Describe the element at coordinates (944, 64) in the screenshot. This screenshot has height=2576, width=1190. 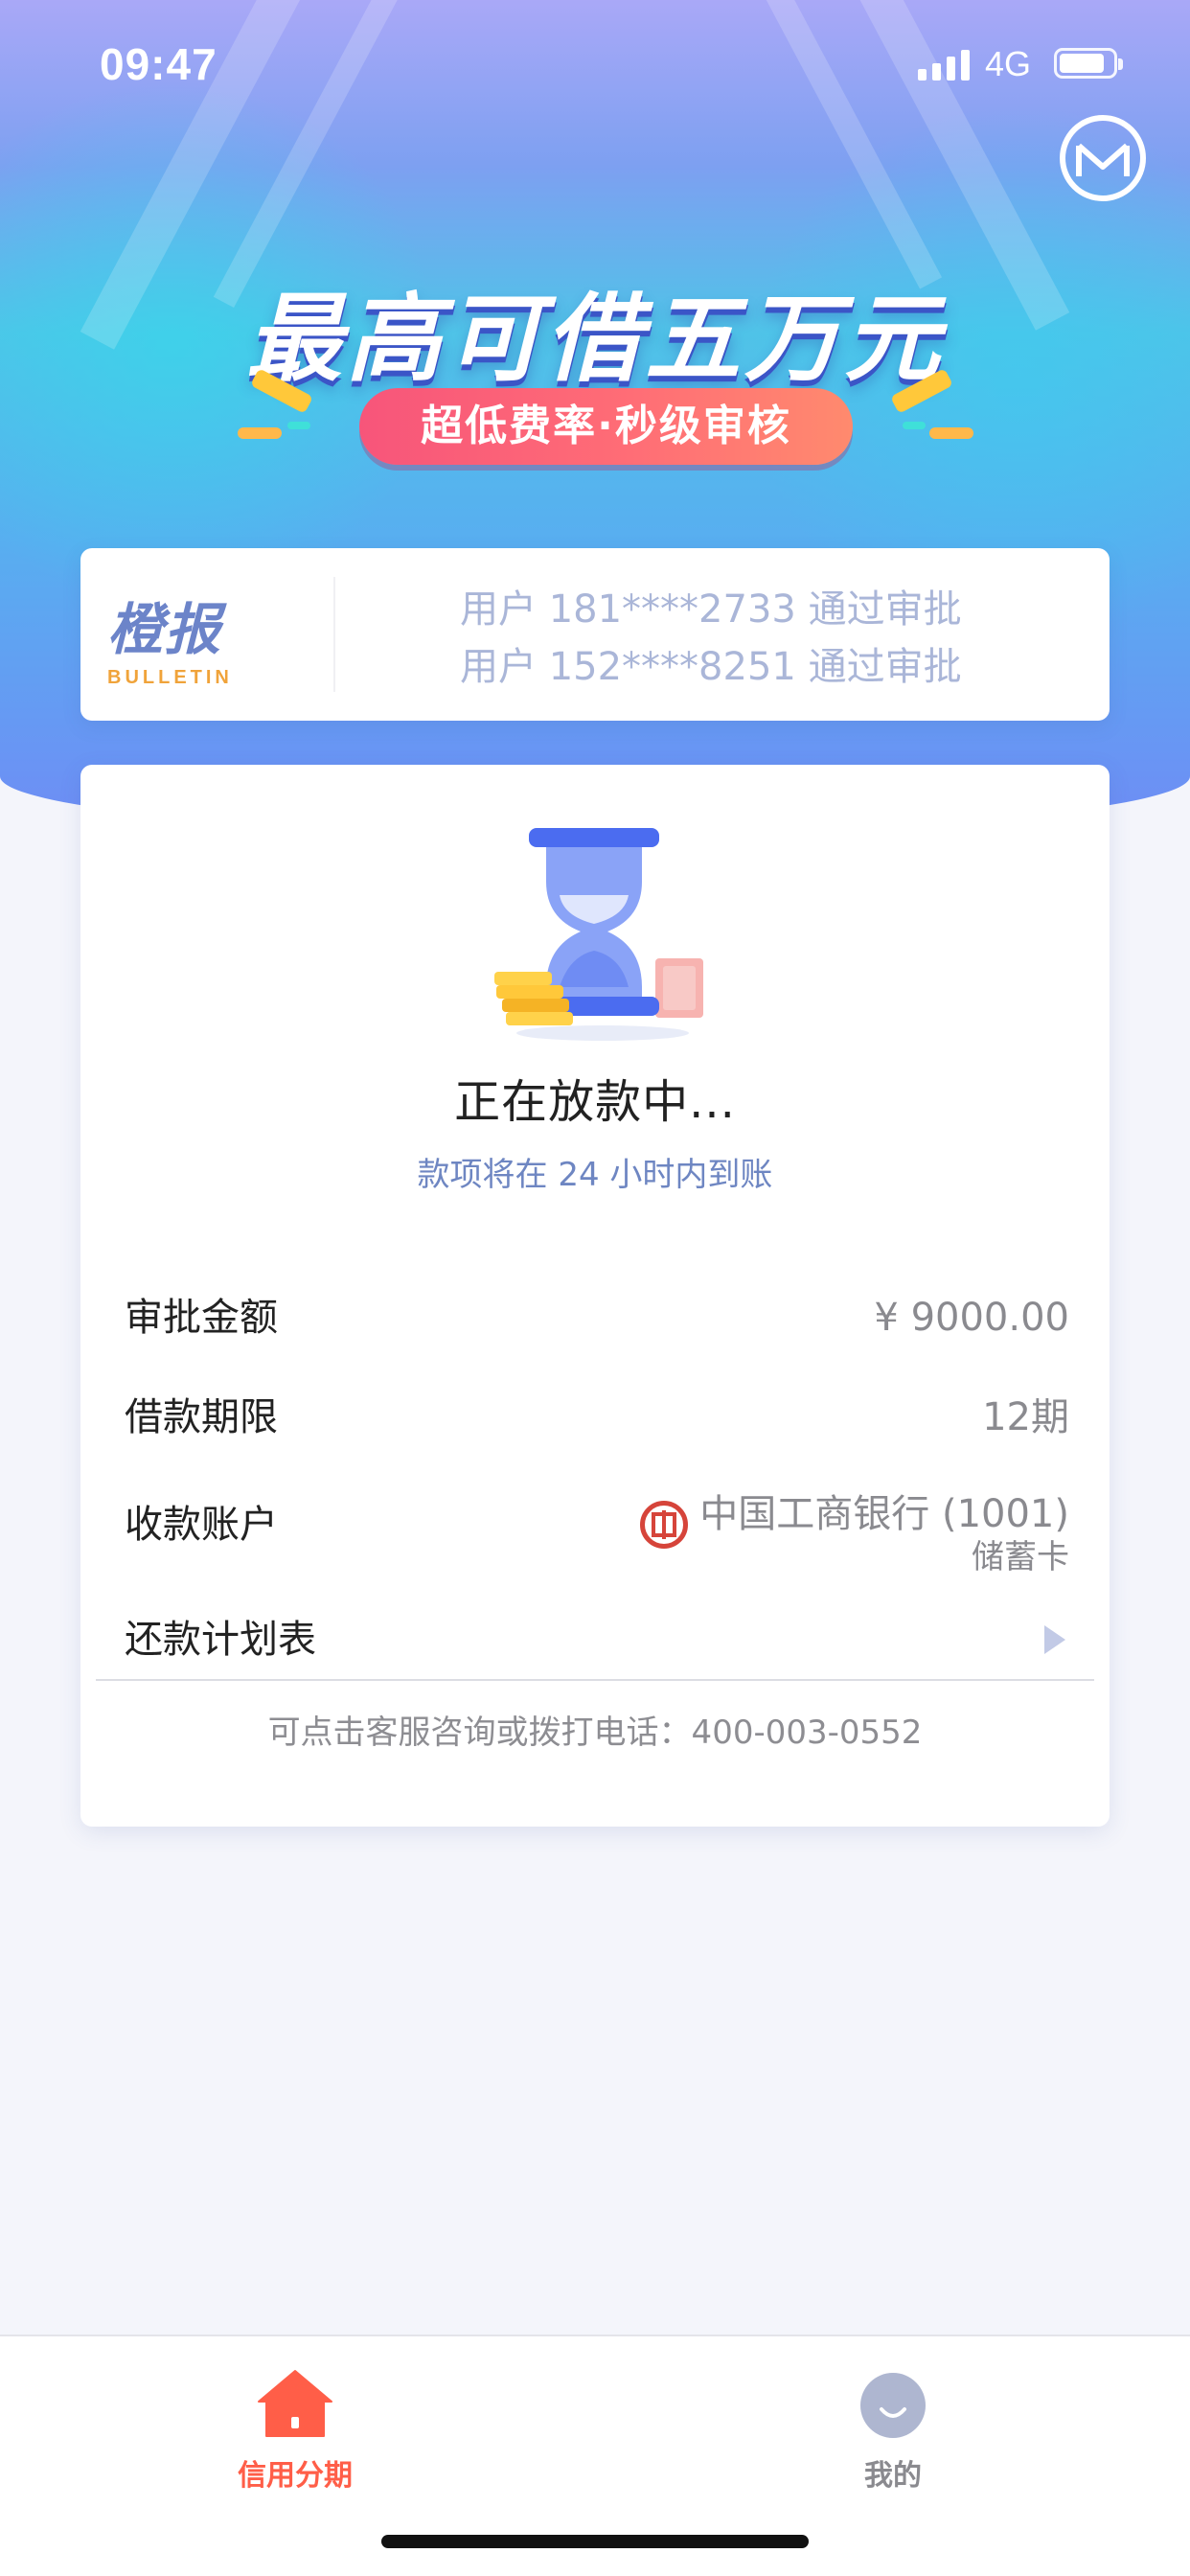
I see `signal-strength-icon` at that location.